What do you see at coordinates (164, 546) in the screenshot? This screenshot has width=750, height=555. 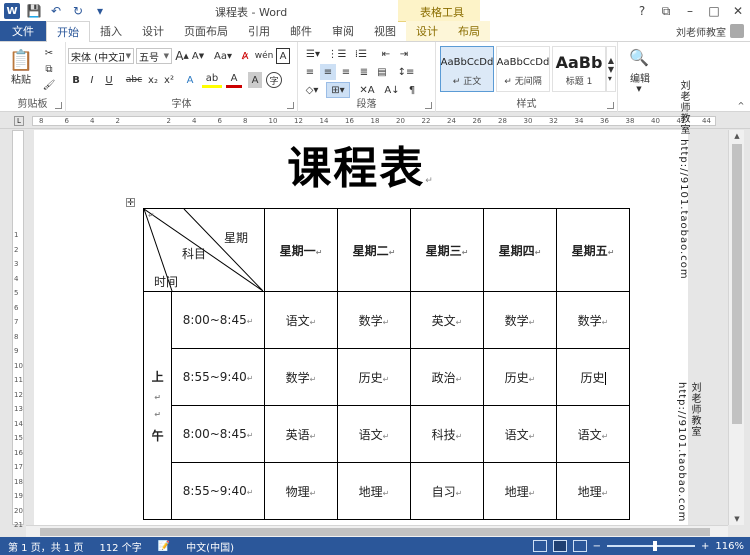 I see `proofing-icon: 📝` at bounding box center [164, 546].